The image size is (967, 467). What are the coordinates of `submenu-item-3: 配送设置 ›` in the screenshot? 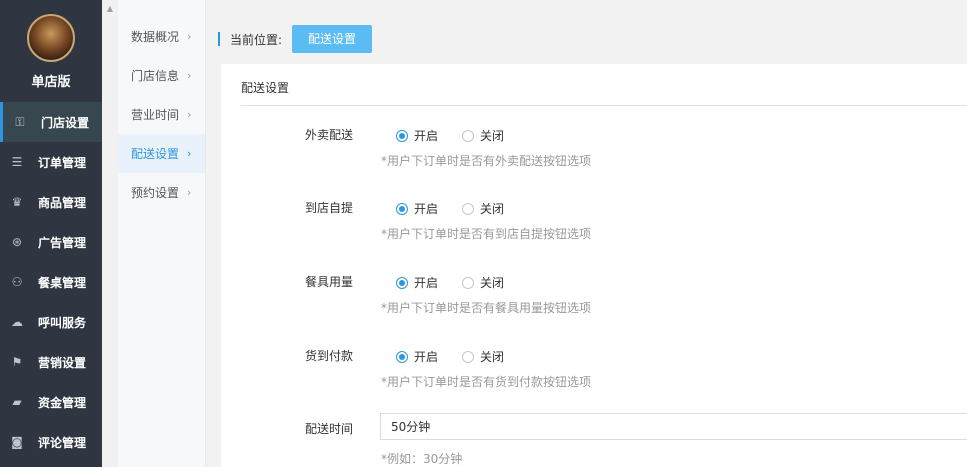 It's located at (161, 153).